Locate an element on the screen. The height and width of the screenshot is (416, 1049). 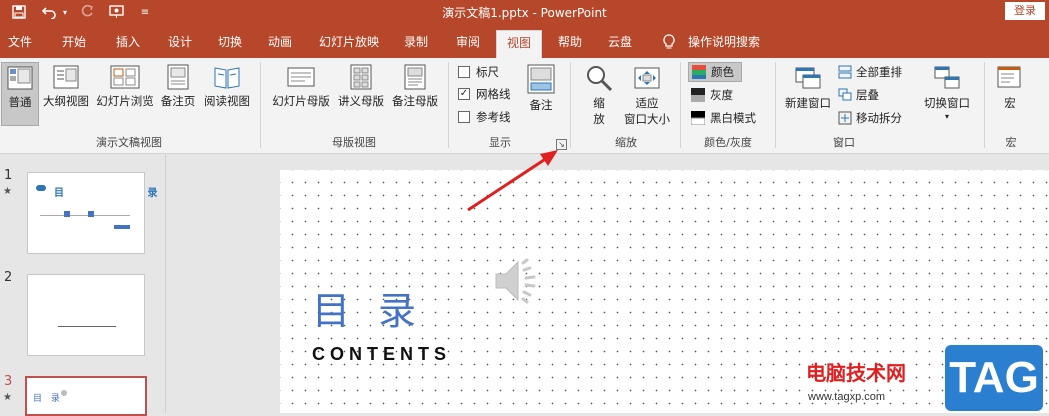
gridlines-checkbox: ✓ 网格线 is located at coordinates (484, 94).